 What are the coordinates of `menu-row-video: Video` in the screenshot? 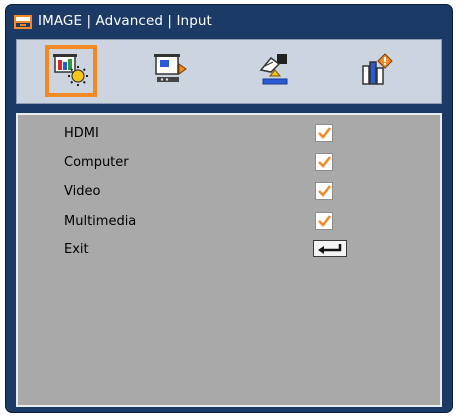 It's located at (238, 192).